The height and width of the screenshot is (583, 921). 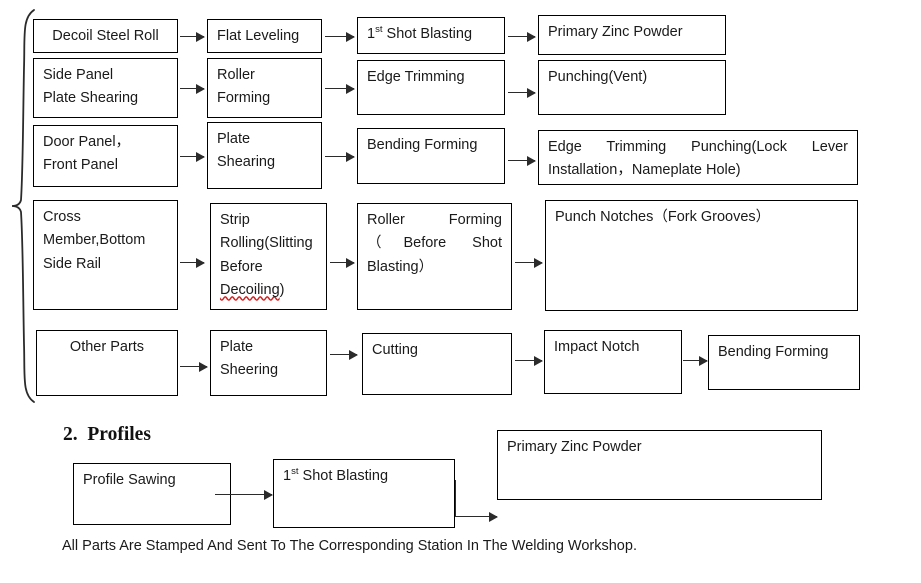 I want to click on node-primary-zinc-powder-profiles: Primary Zinc Powder, so click(x=659, y=465).